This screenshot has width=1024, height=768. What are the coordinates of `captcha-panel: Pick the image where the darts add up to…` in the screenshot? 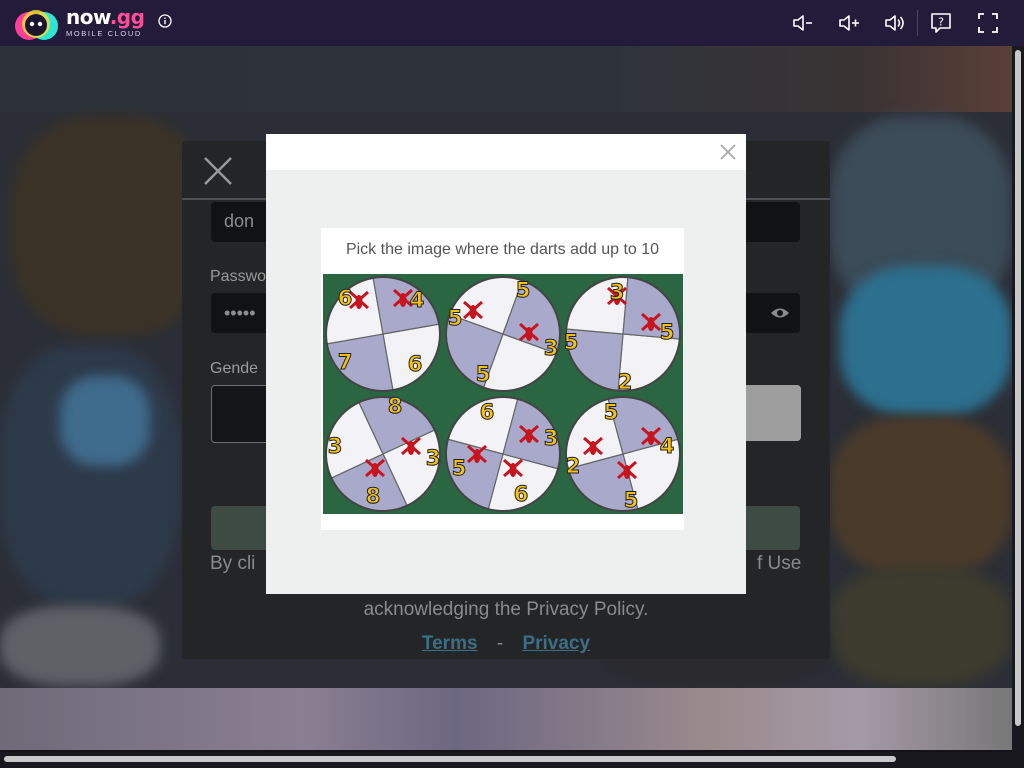 It's located at (502, 379).